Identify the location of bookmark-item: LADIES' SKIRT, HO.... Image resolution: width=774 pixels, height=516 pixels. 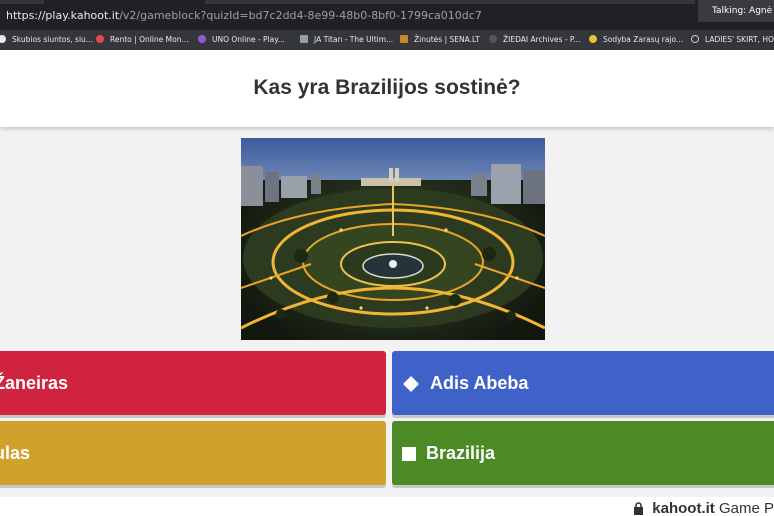
(732, 40).